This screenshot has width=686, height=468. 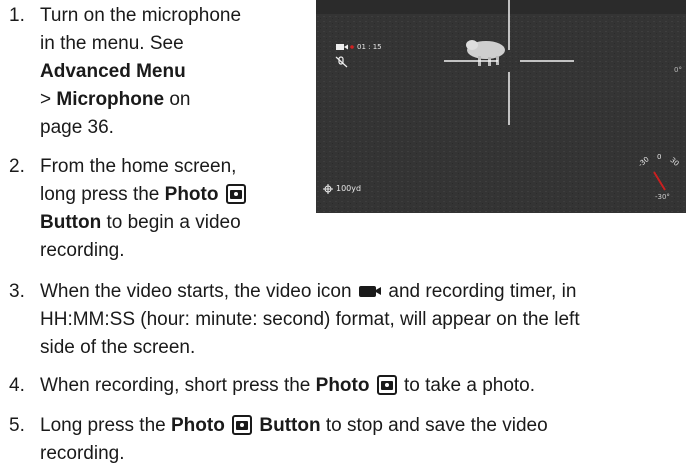 I want to click on step-number: 4., so click(x=17, y=385).